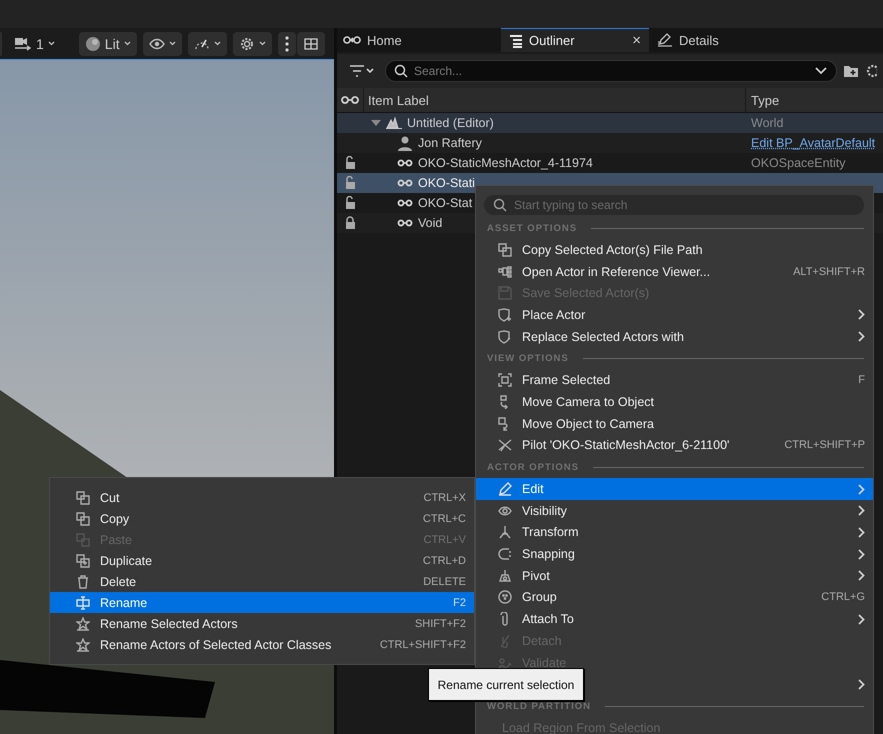 This screenshot has height=734, width=883. What do you see at coordinates (445, 203) in the screenshot?
I see `row-label: OKO-Stat` at bounding box center [445, 203].